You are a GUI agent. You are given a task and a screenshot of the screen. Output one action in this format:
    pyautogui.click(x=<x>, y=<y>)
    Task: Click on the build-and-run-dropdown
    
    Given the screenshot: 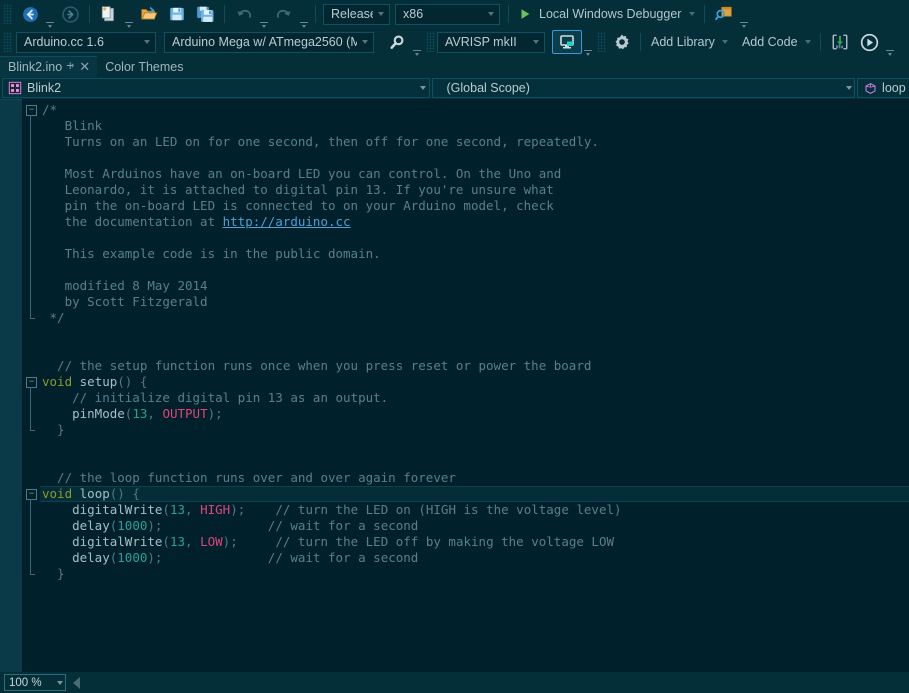 What is the action you would take?
    pyautogui.click(x=890, y=42)
    